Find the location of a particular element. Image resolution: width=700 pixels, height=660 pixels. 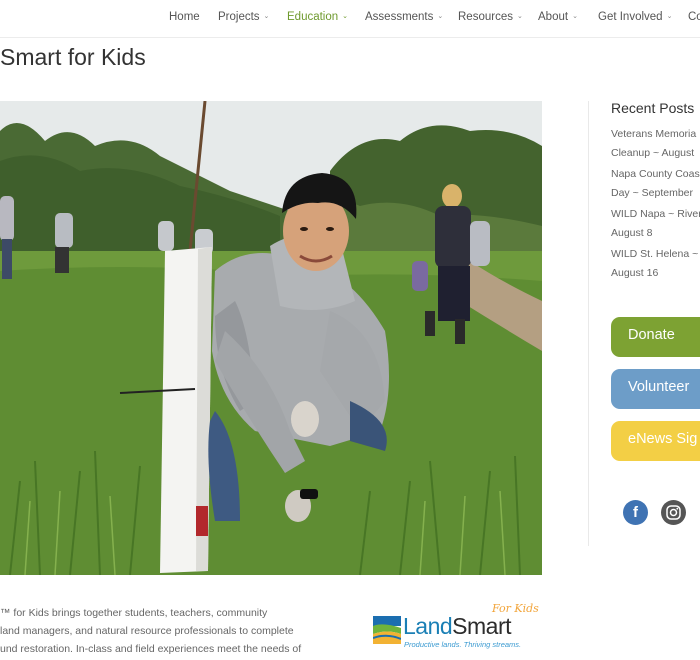

nav-item-contact: Co is located at coordinates (694, 17).